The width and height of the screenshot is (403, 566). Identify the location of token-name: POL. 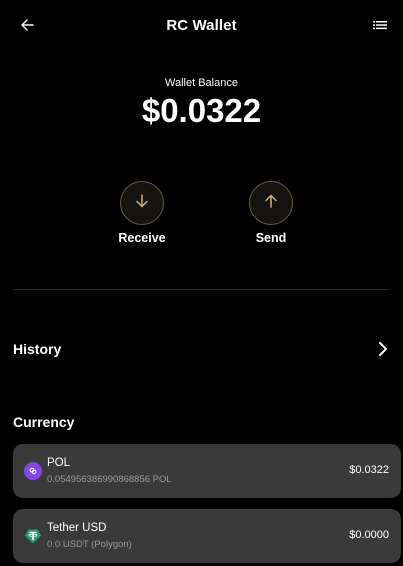
(59, 463).